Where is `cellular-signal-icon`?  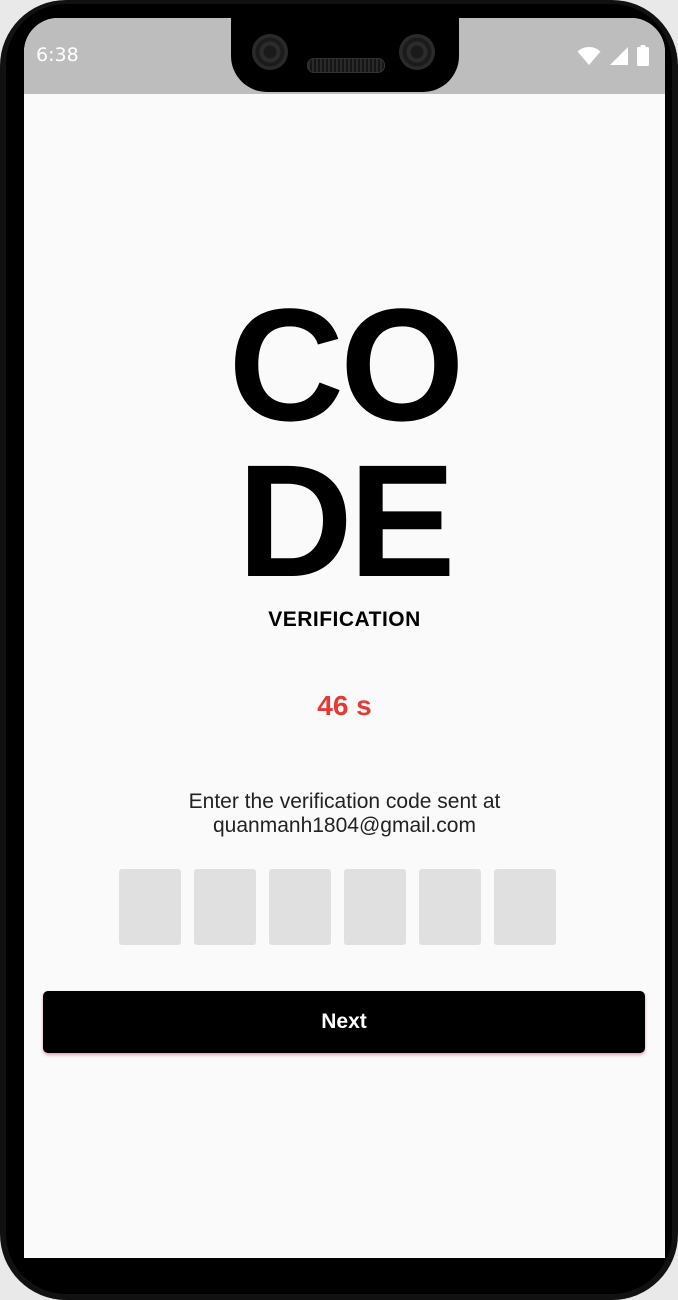
cellular-signal-icon is located at coordinates (619, 58).